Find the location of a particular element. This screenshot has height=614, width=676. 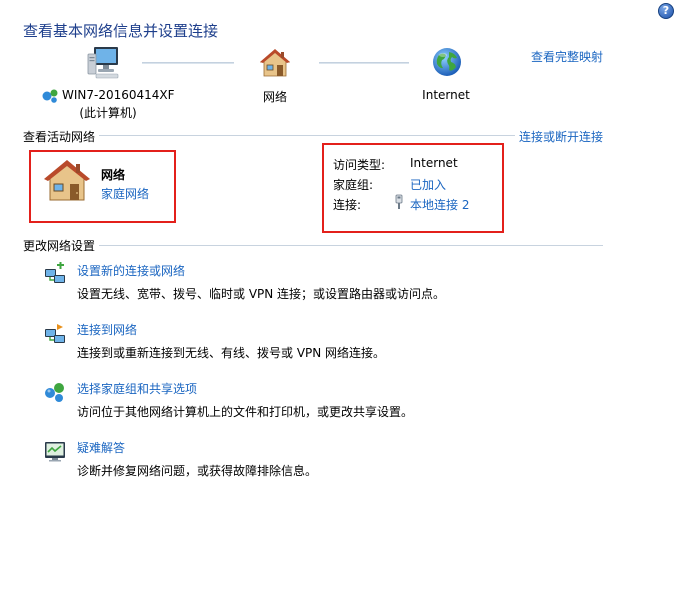

active-network-name: 网络 is located at coordinates (113, 175).